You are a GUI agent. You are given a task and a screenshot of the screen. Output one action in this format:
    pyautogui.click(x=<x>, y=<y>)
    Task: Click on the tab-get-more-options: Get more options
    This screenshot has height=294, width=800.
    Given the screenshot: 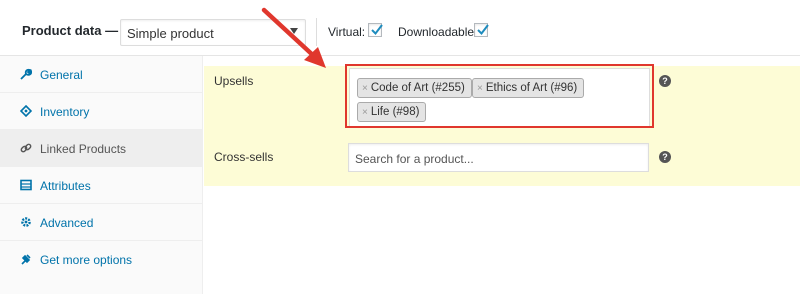 What is the action you would take?
    pyautogui.click(x=101, y=259)
    